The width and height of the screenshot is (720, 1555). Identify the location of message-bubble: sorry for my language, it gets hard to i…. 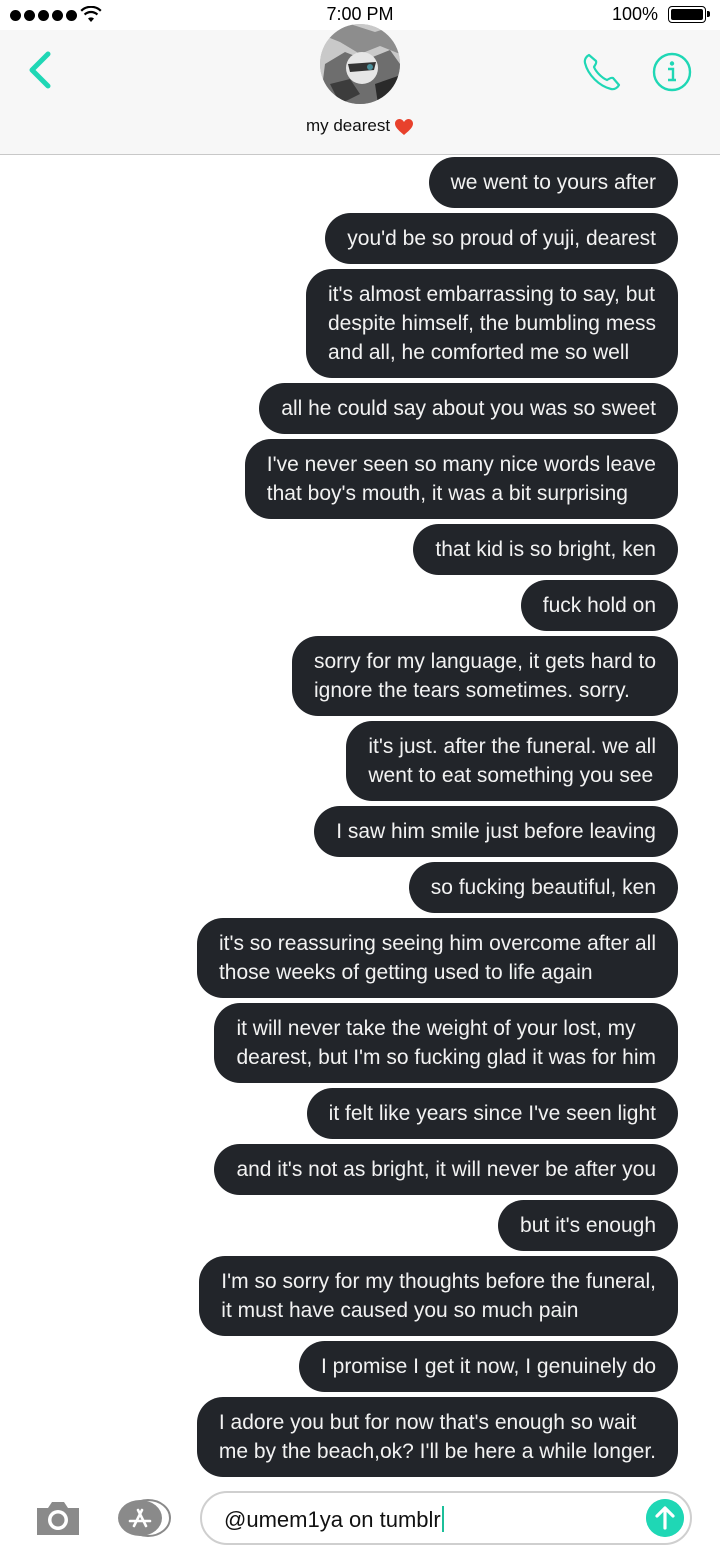
(485, 676).